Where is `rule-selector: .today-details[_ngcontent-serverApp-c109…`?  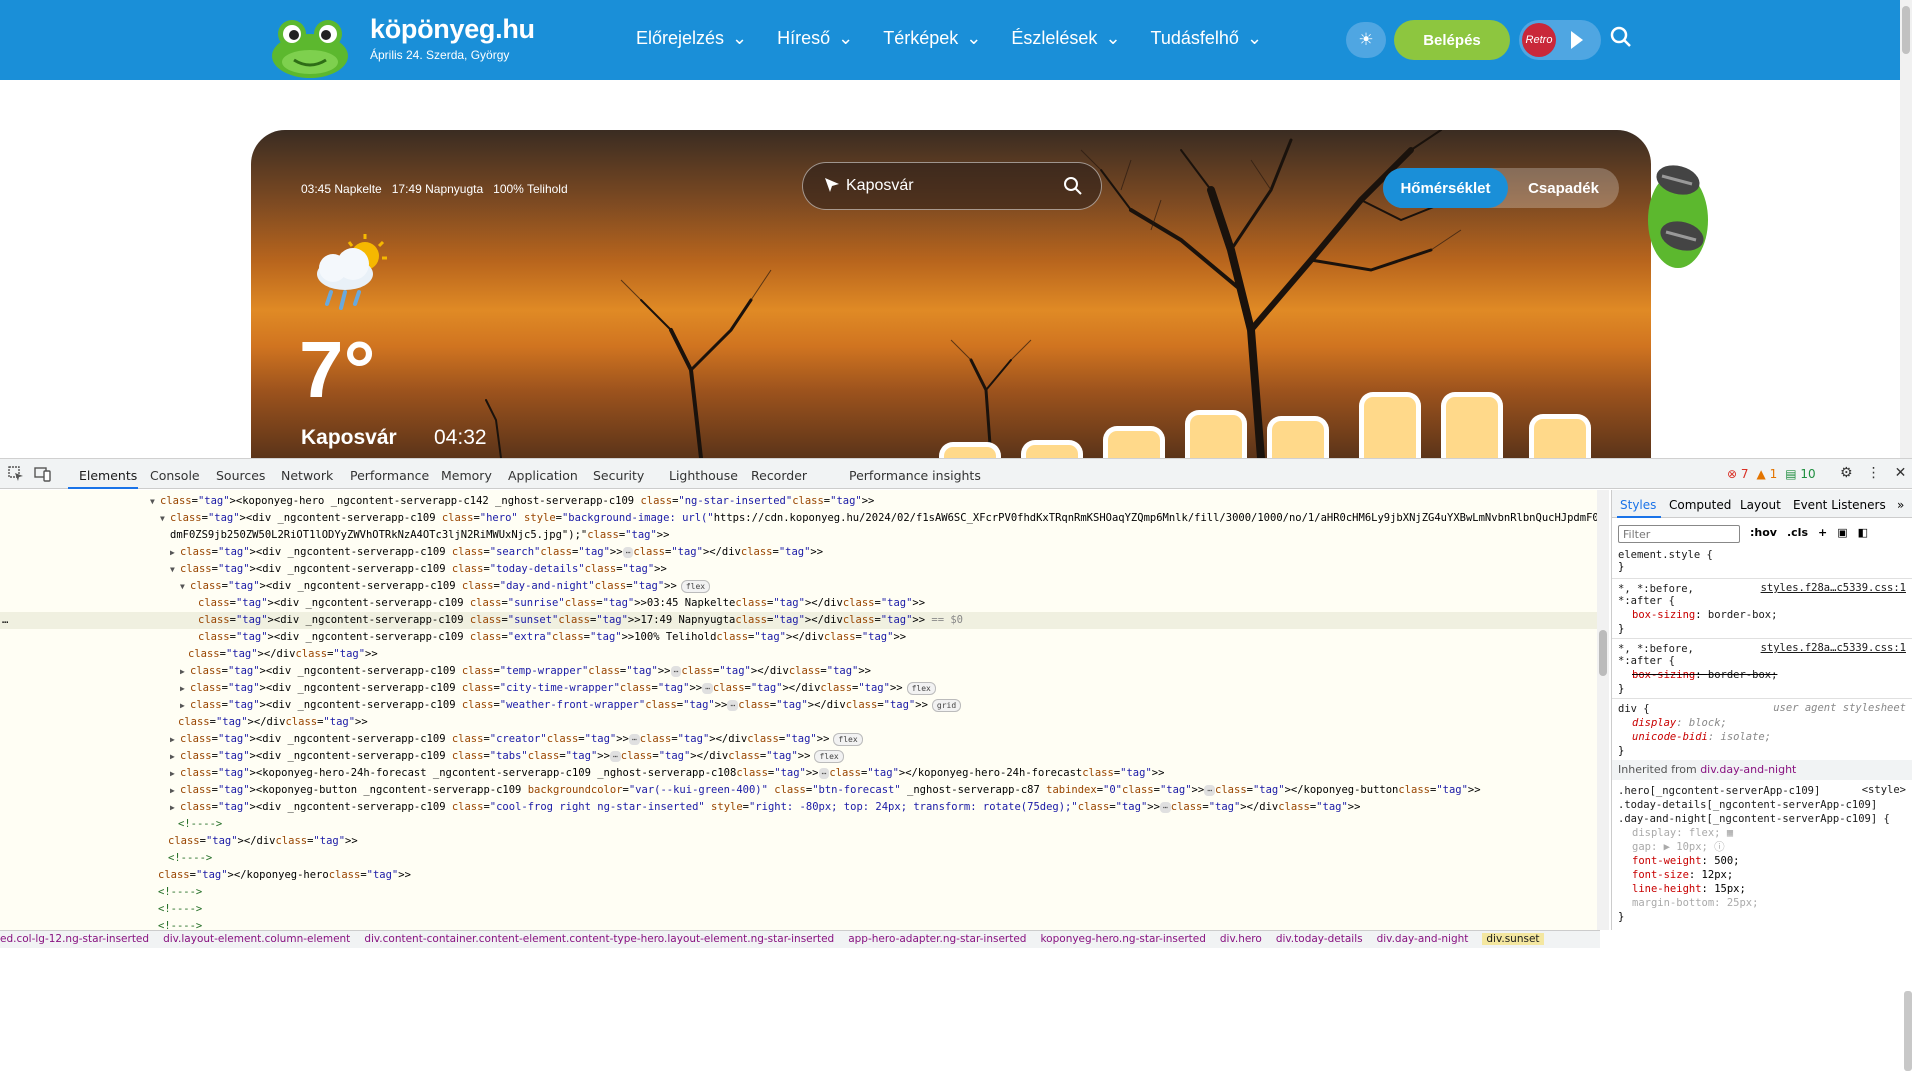
rule-selector: .today-details[_ngcontent-serverApp-c109… is located at coordinates (1747, 805).